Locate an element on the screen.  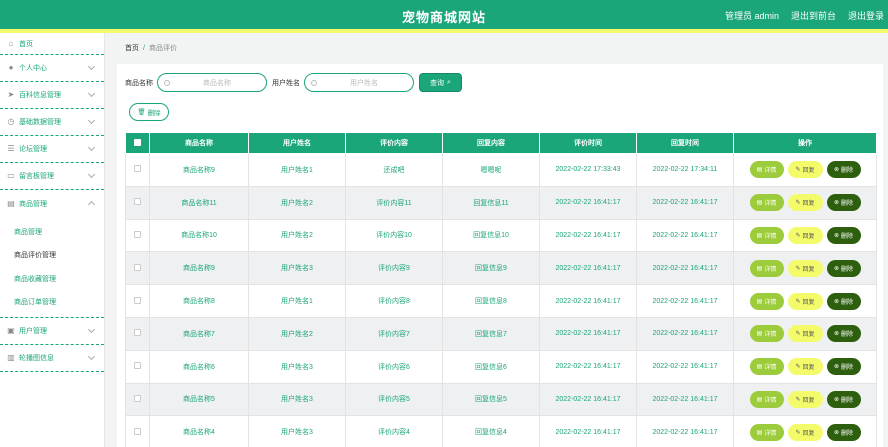
sidebar-item-carousel: ▥ 轮播图信息 is located at coordinates (52, 358).